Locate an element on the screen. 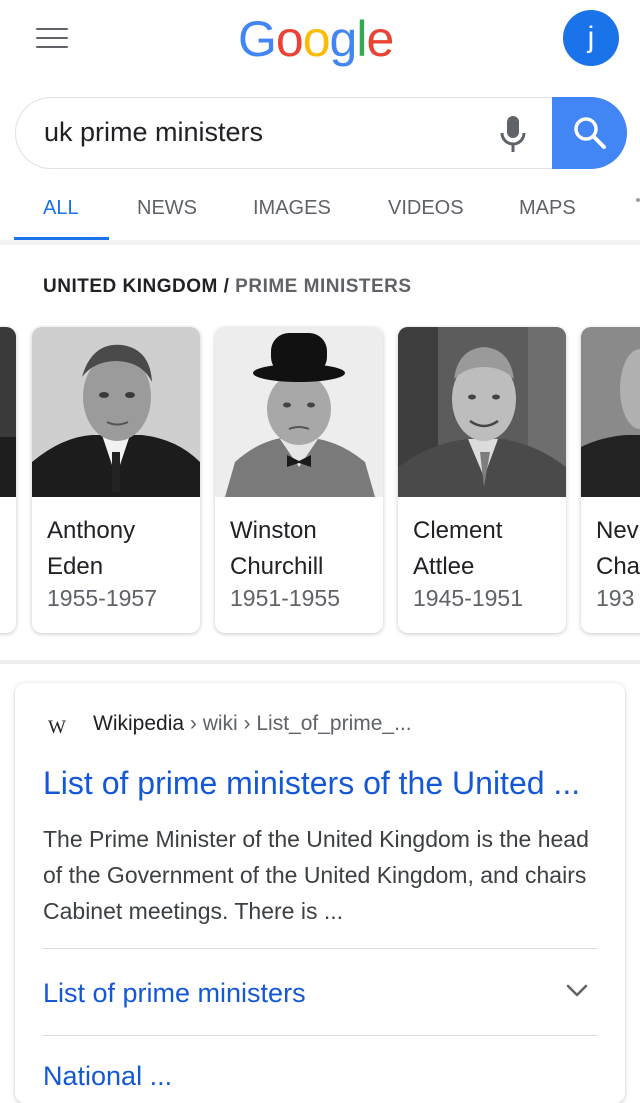 The width and height of the screenshot is (640, 1103). pm-name-line1: Anthony is located at coordinates (91, 530).